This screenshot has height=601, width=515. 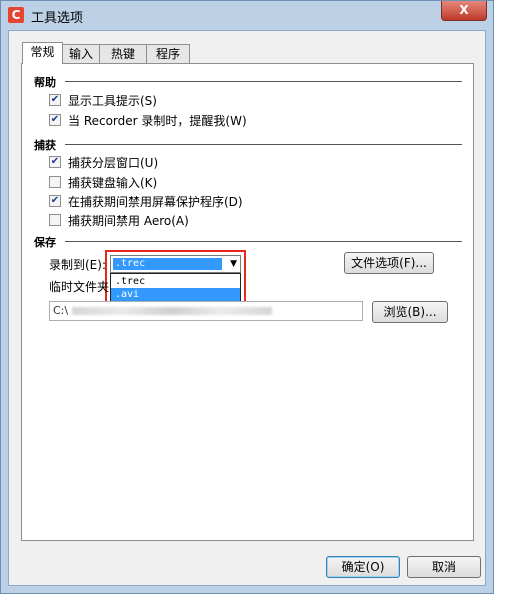 What do you see at coordinates (168, 53) in the screenshot?
I see `tab-programs: 程序` at bounding box center [168, 53].